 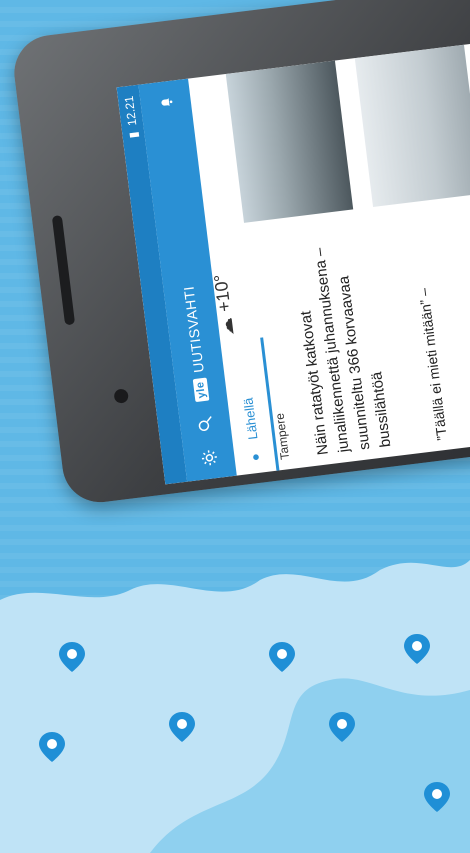 I want to click on phone-camera, so click(x=121, y=396).